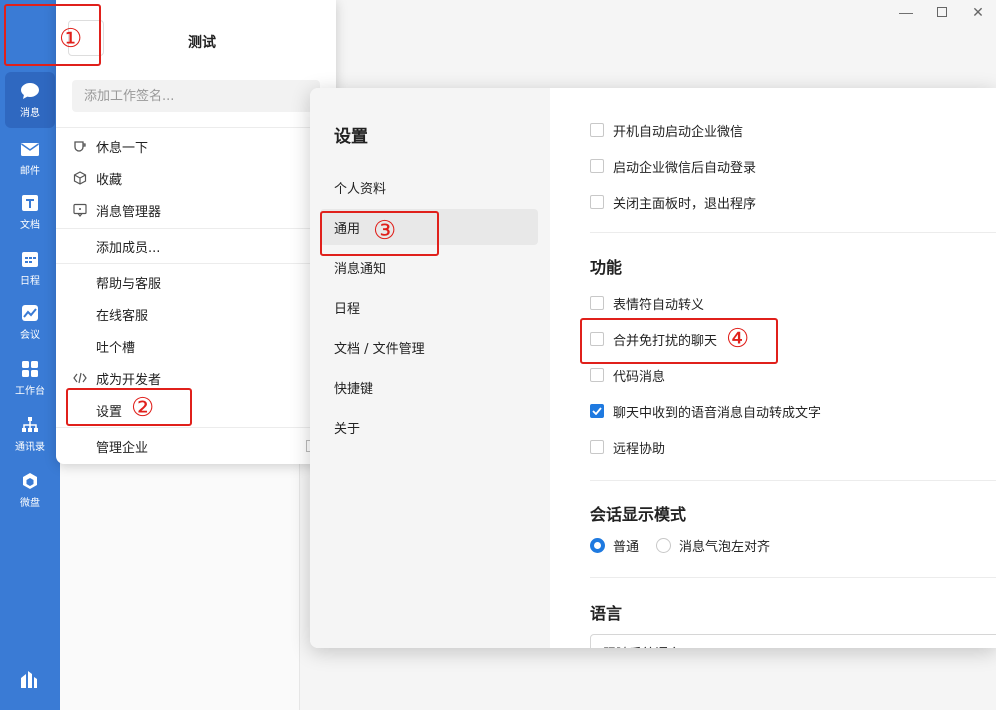 The width and height of the screenshot is (996, 710). I want to click on annotation-number-1: ①, so click(71, 39).